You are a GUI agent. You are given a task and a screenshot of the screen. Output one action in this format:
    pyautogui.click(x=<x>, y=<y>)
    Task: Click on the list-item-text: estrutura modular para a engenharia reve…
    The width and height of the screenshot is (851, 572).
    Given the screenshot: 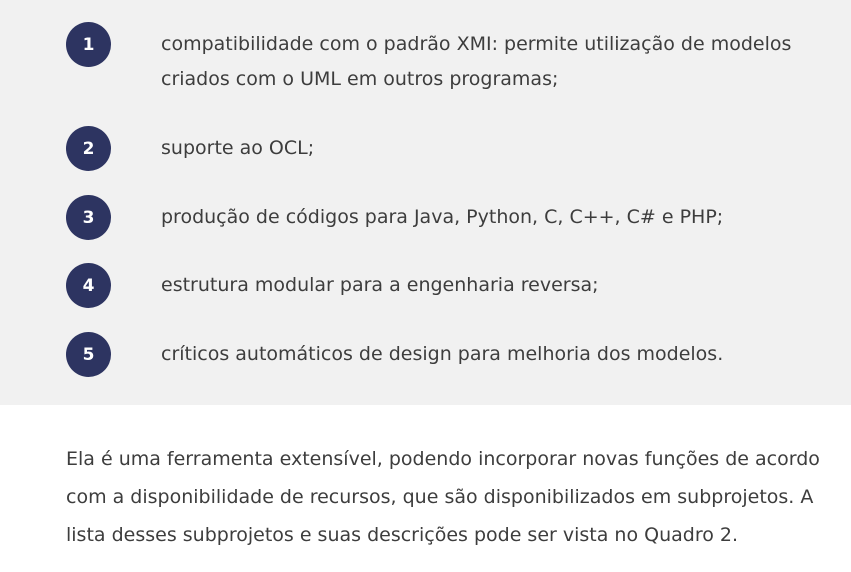 What is the action you would take?
    pyautogui.click(x=380, y=285)
    